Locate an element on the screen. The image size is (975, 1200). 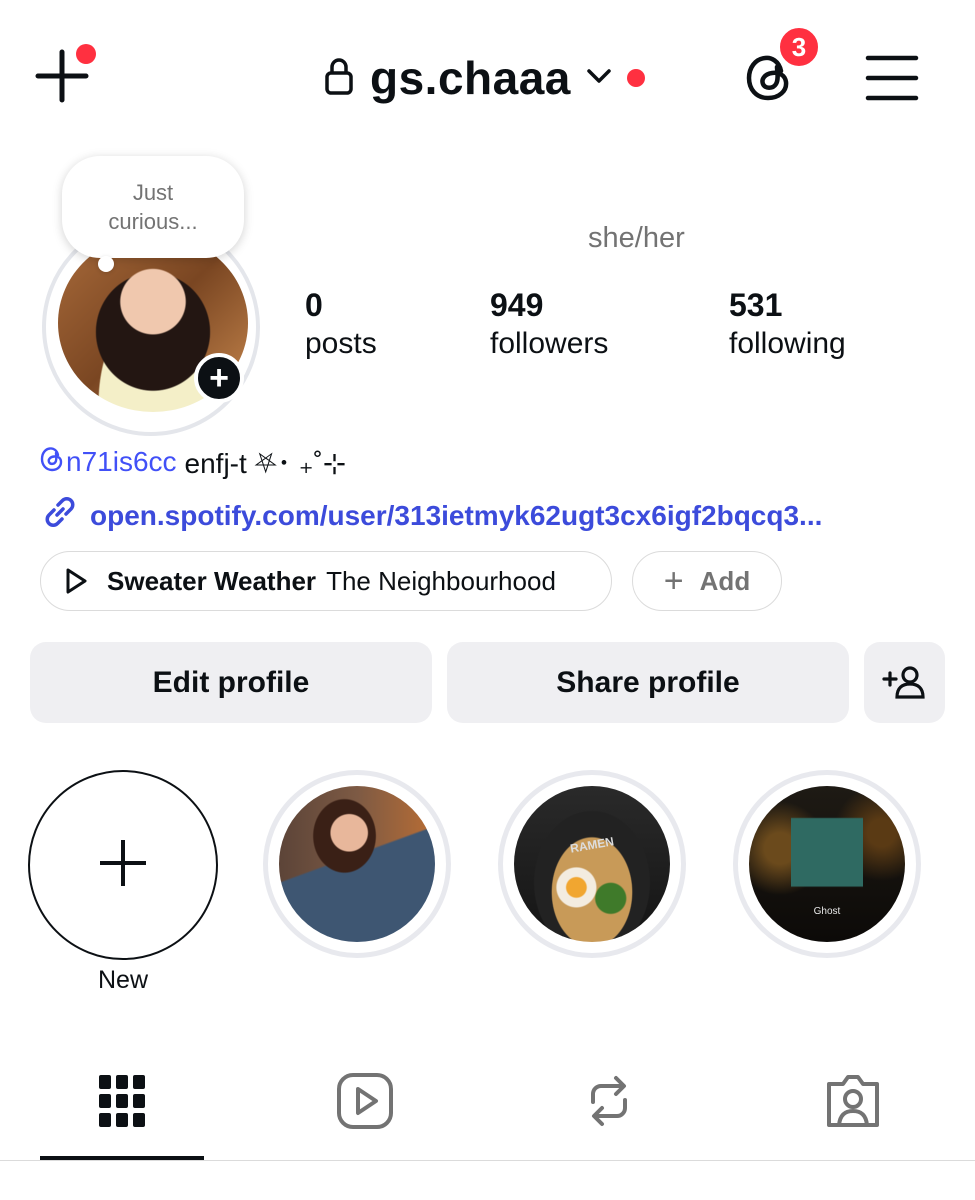
song-title: Sweater Weather is located at coordinates (212, 580).